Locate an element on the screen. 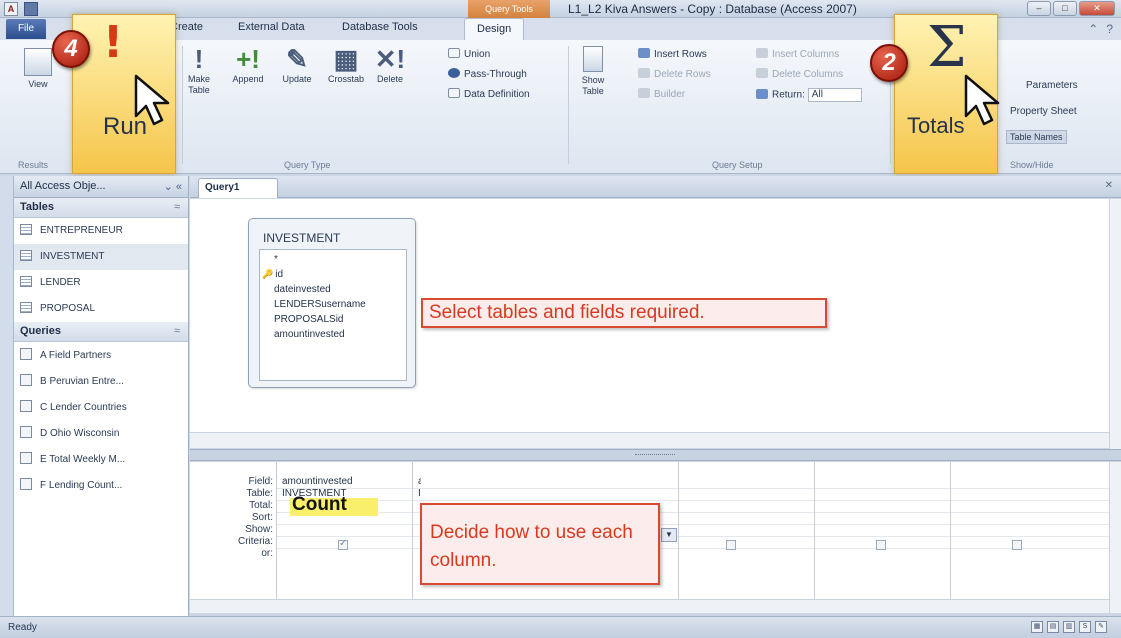  update-button: ✎ Update is located at coordinates (297, 64).